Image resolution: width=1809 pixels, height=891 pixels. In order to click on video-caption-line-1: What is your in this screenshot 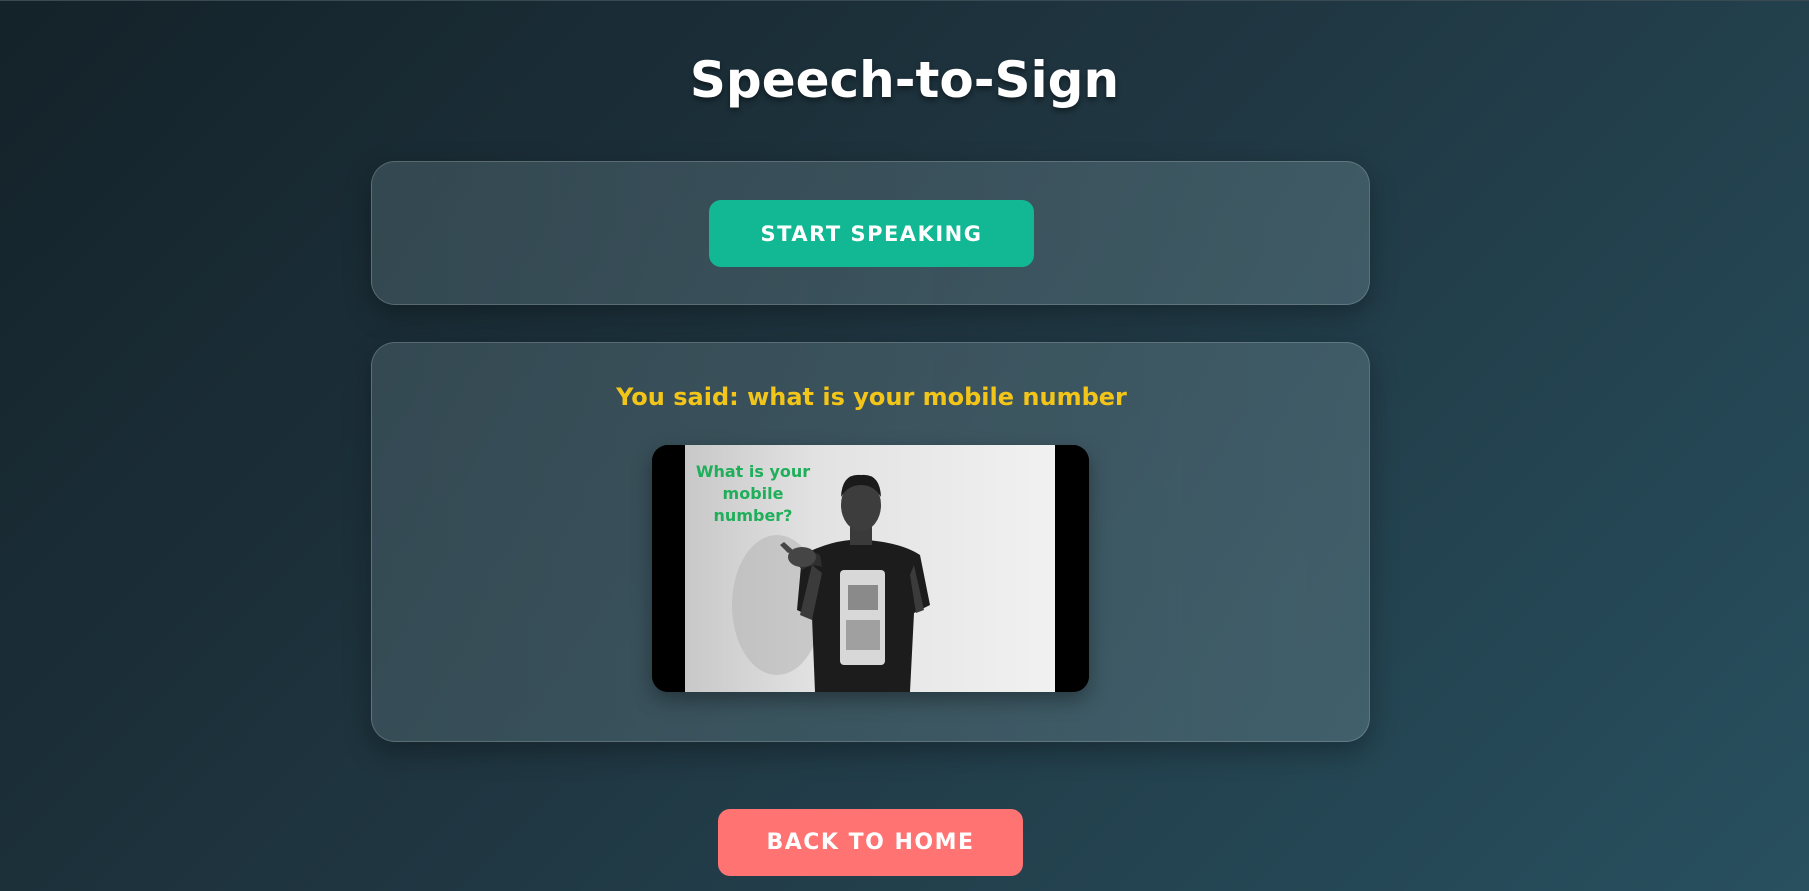, I will do `click(753, 471)`.